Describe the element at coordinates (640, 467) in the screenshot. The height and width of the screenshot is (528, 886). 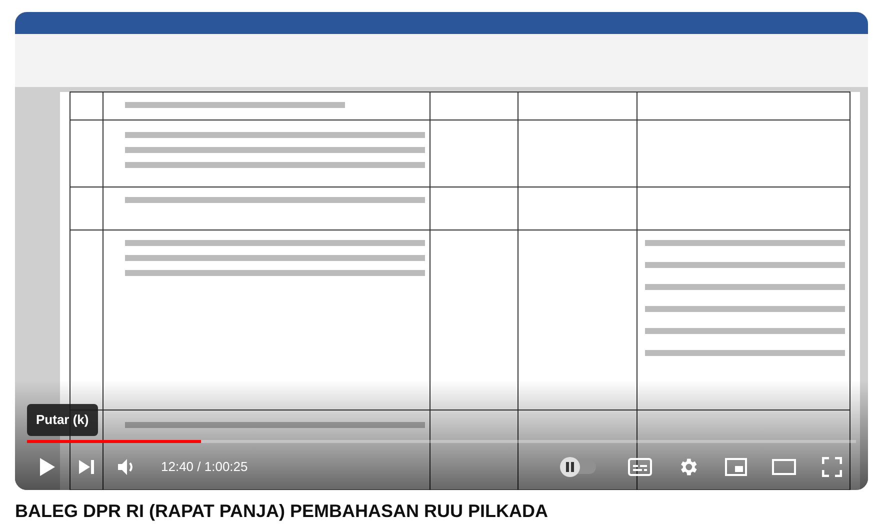
I see `subtitles-icon` at that location.